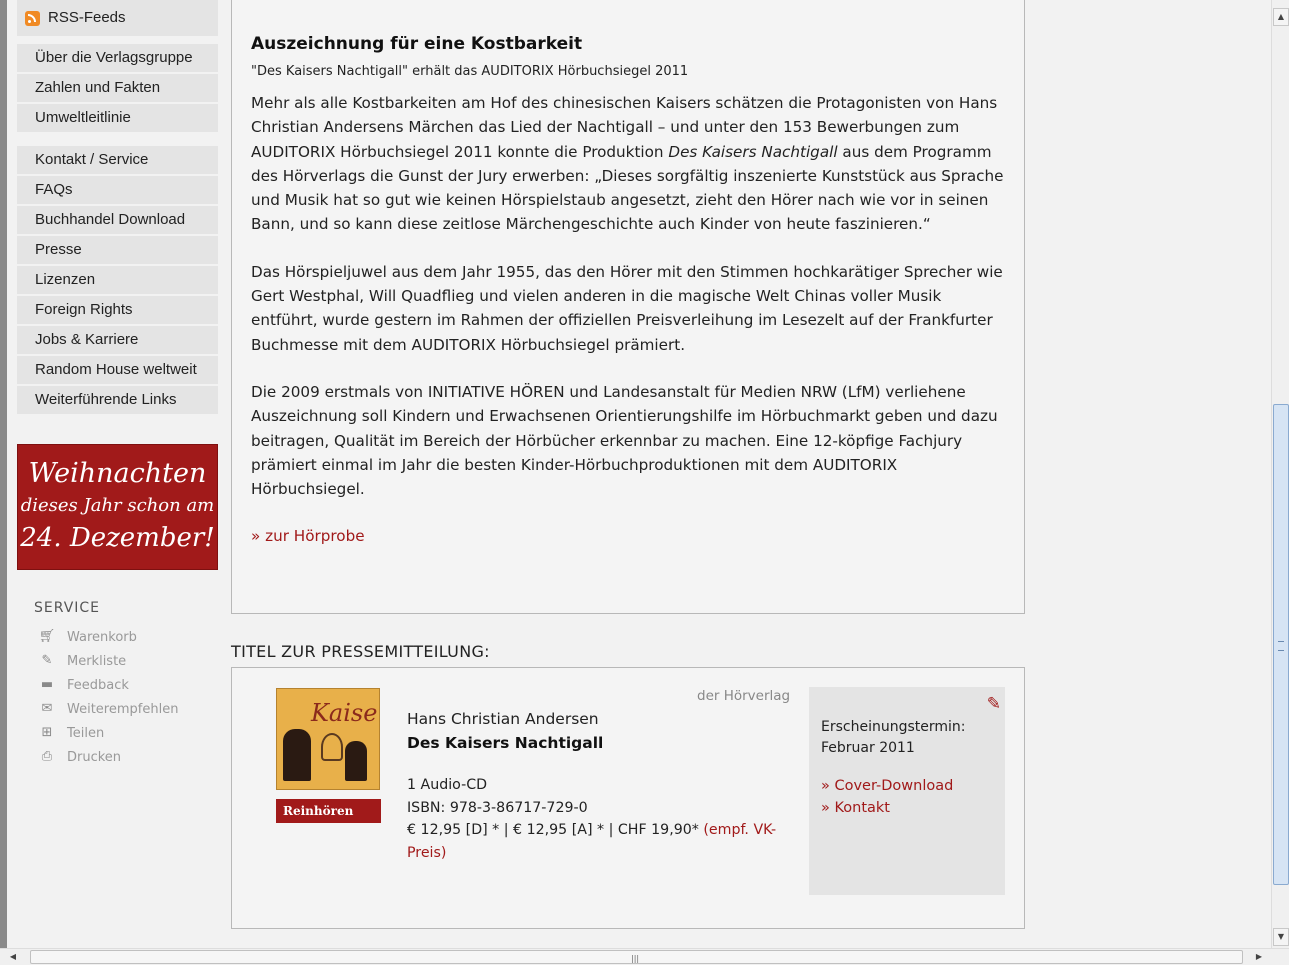 This screenshot has width=1289, height=965. I want to click on nav-item-buchhandel: Buchhandel Download, so click(117, 220).